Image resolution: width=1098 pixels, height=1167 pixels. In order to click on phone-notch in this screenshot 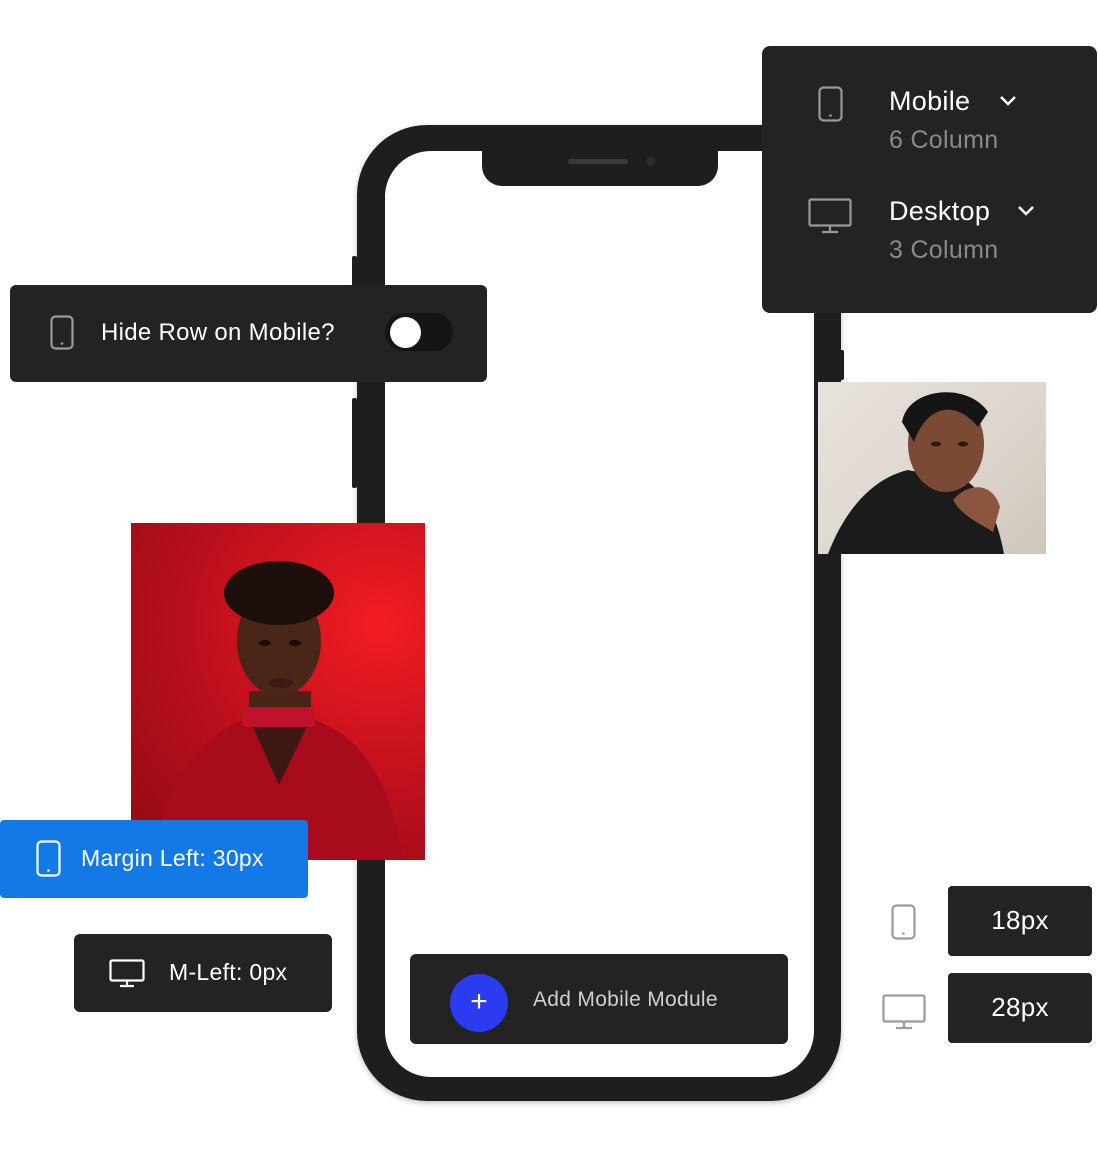, I will do `click(600, 167)`.